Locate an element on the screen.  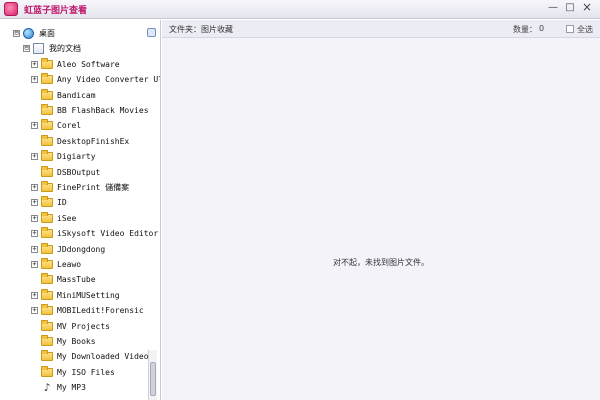
desktop-icon is located at coordinates (28, 33).